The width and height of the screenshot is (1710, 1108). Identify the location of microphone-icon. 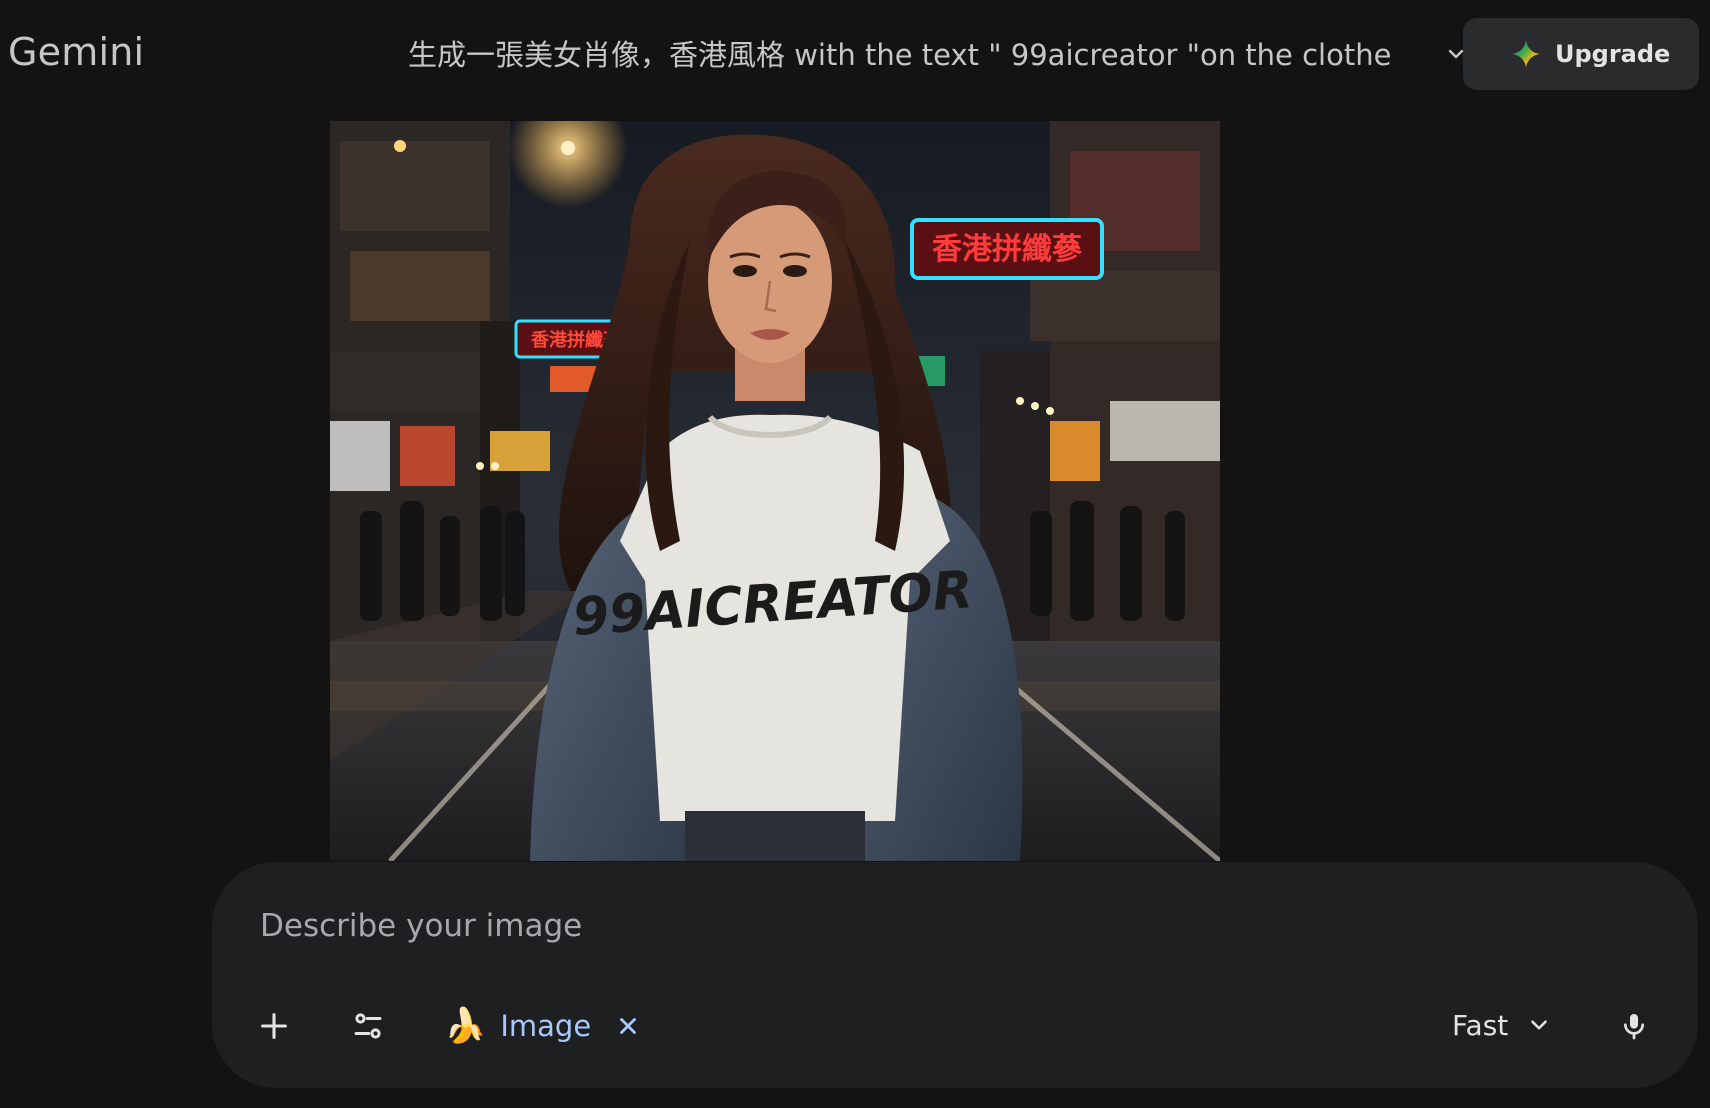
(1634, 1027).